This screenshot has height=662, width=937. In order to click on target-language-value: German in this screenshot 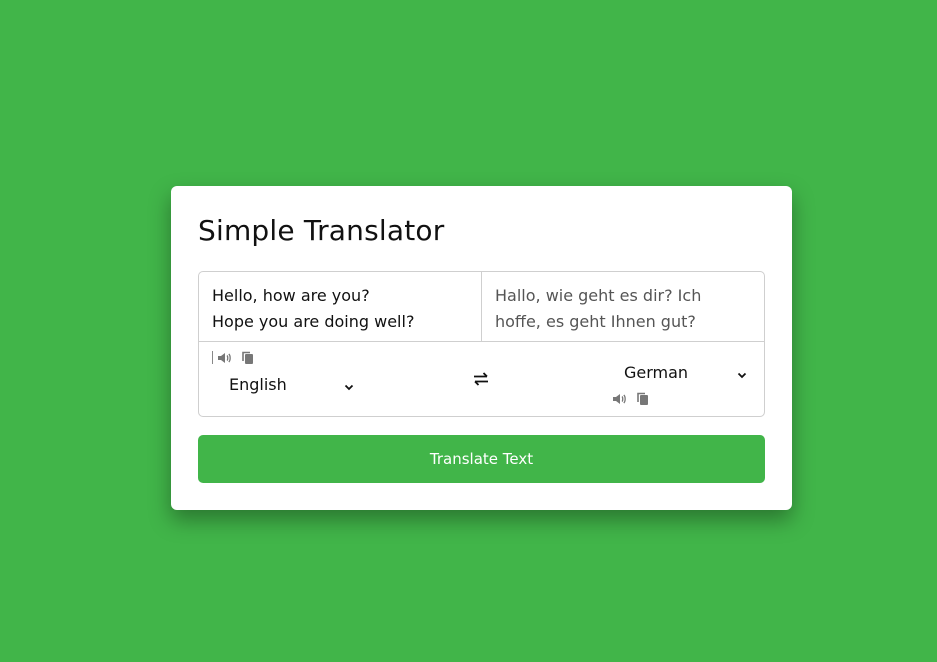, I will do `click(656, 372)`.